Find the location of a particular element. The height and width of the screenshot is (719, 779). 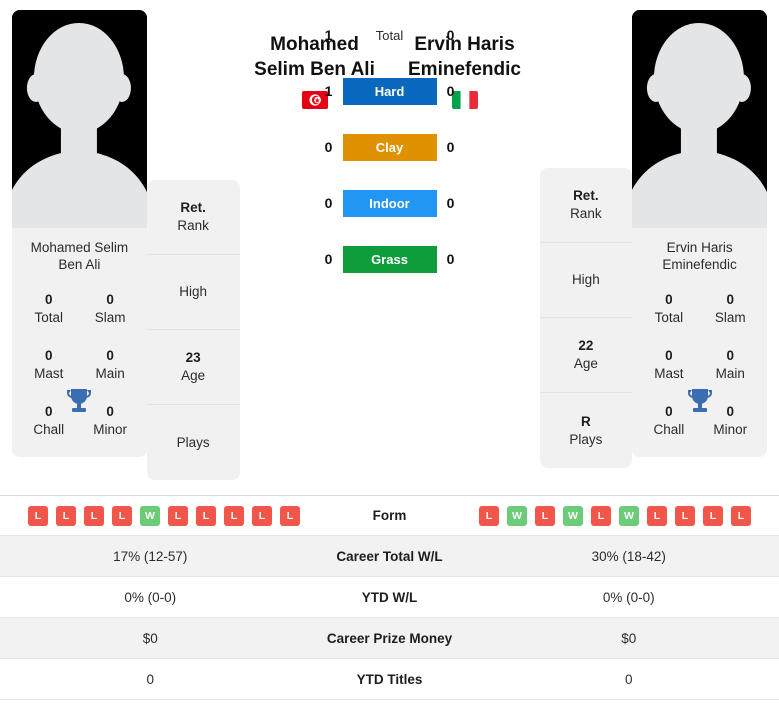

row-value-right: $0 is located at coordinates (629, 638).